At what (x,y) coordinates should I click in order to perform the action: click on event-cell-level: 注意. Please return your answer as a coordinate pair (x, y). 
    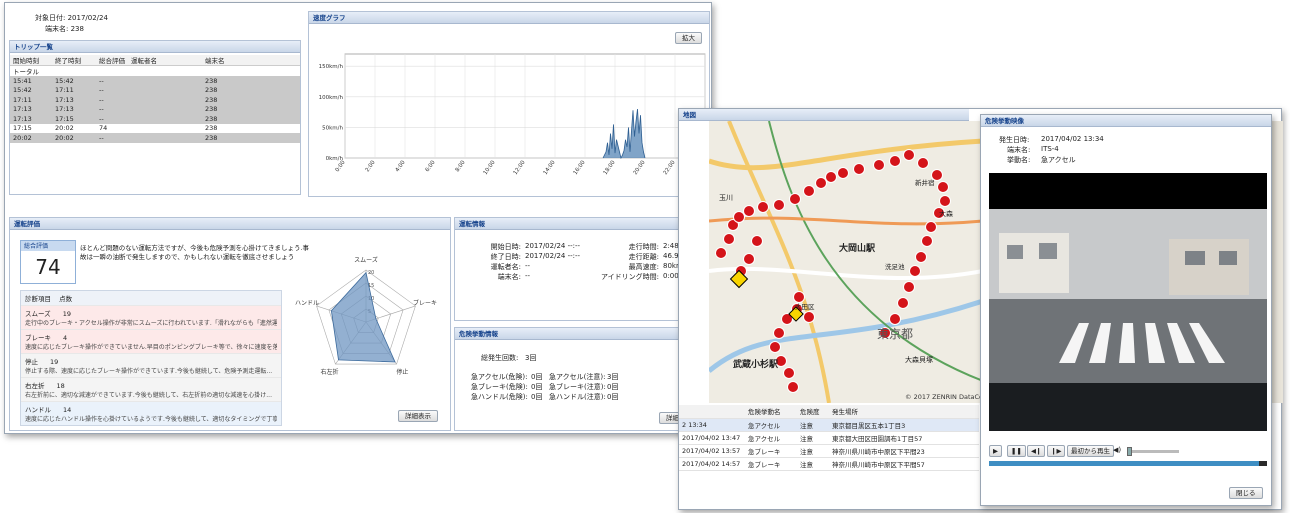
    Looking at the image, I should click on (813, 464).